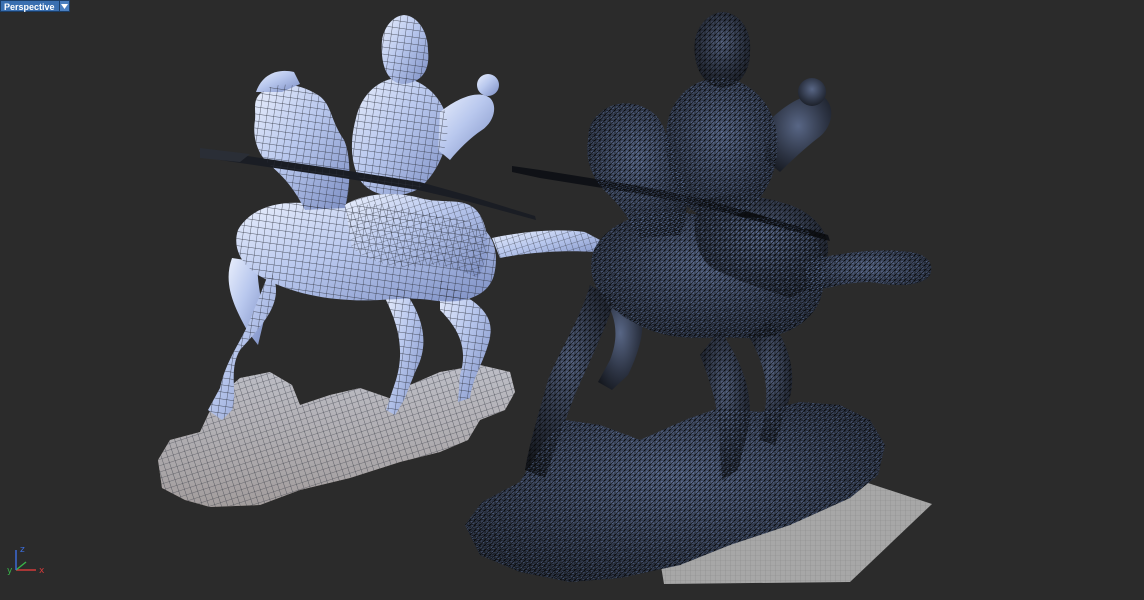 The width and height of the screenshot is (1144, 600). What do you see at coordinates (42, 571) in the screenshot?
I see `x-axis-label: x` at bounding box center [42, 571].